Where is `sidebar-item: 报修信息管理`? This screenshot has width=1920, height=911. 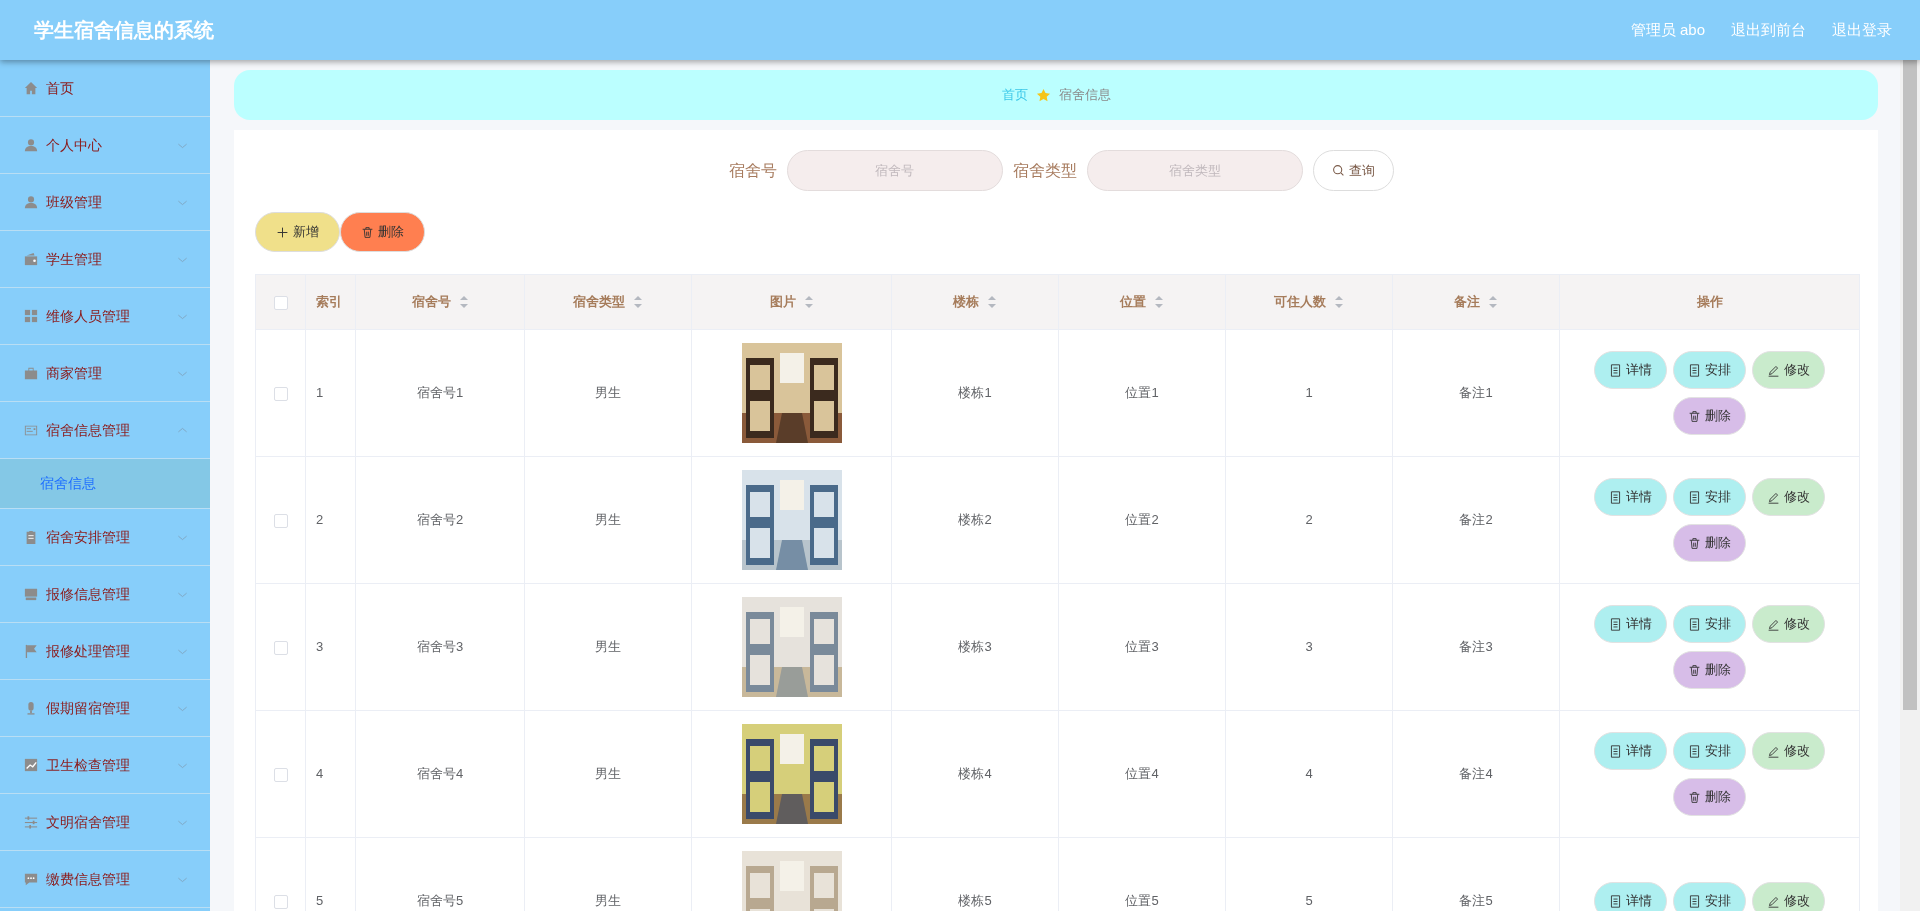 sidebar-item: 报修信息管理 is located at coordinates (111, 594).